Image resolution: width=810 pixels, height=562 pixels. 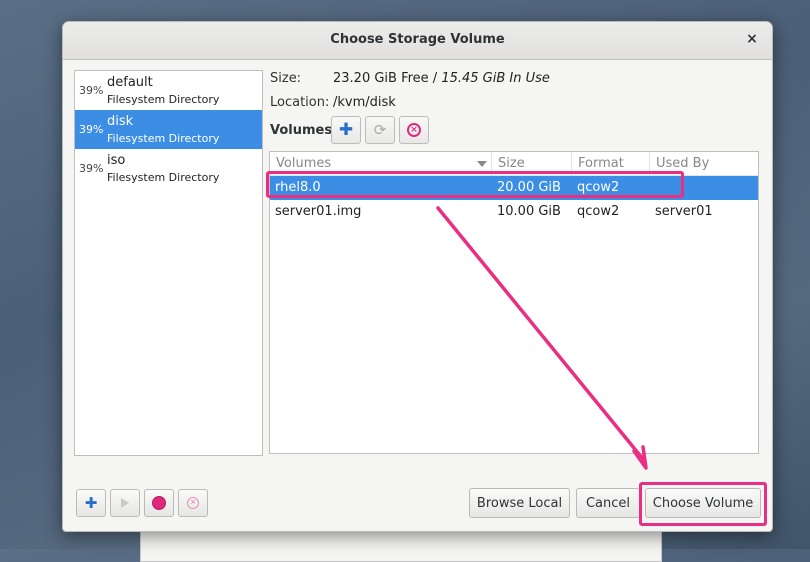 I want to click on size-free: 23.20 GiB Free /, so click(x=387, y=78).